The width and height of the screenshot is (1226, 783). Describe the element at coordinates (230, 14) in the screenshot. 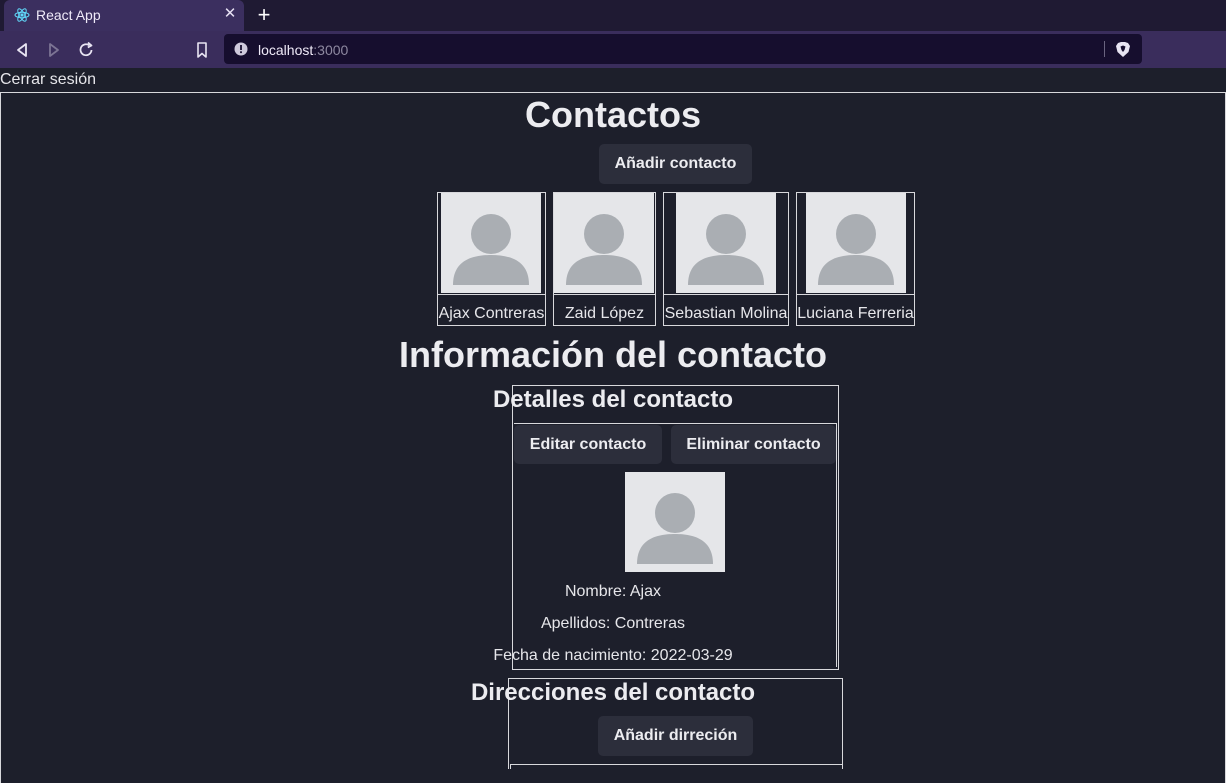

I see `close-tab-icon: ✕` at that location.